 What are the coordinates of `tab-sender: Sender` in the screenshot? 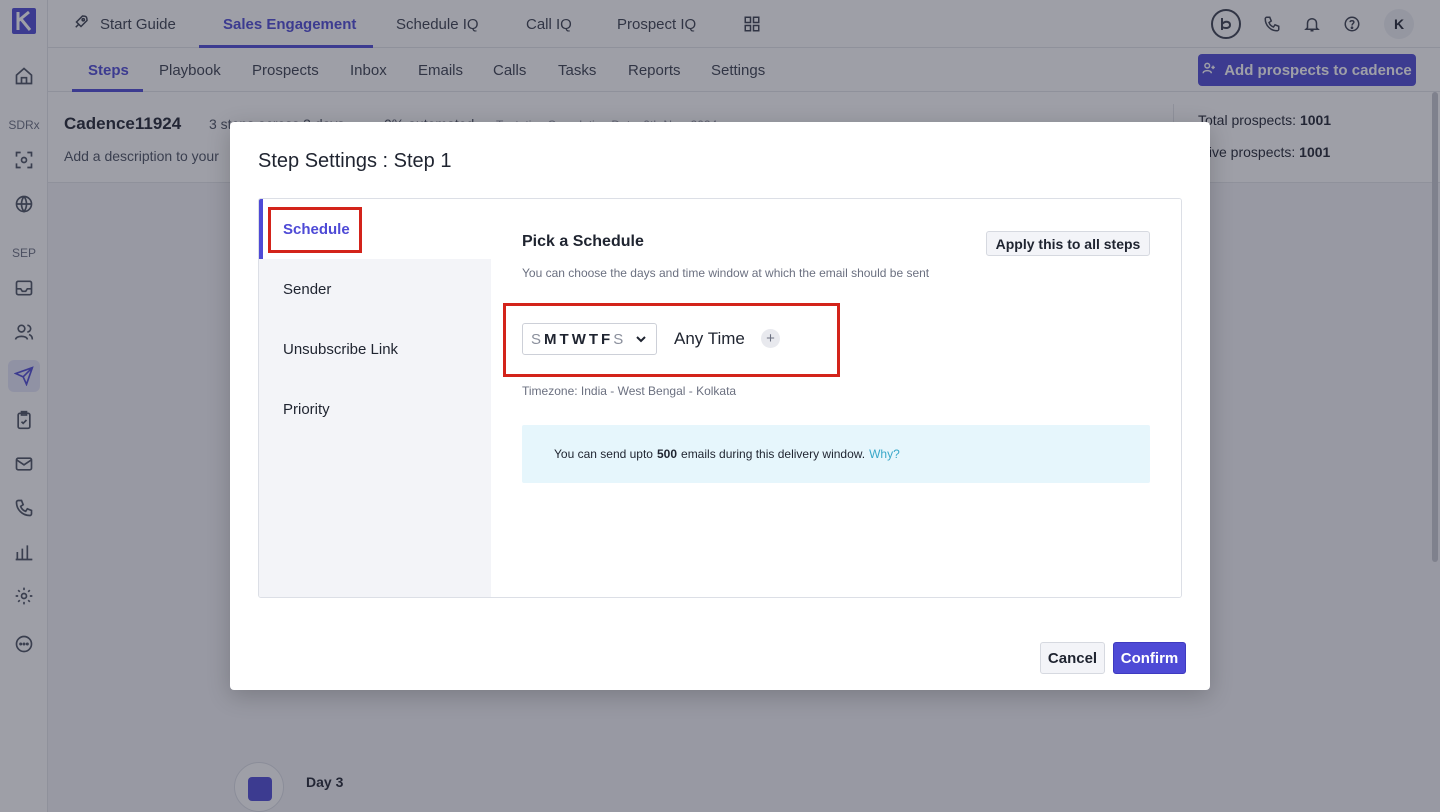 It's located at (375, 289).